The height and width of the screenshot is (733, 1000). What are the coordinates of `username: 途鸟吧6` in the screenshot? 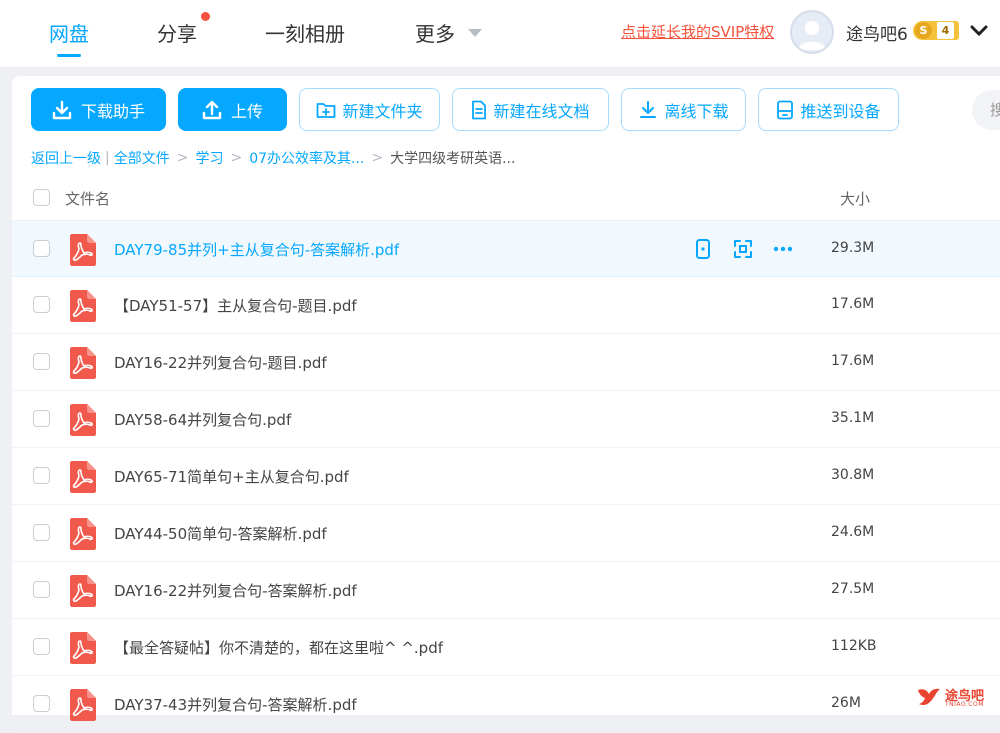 It's located at (877, 32).